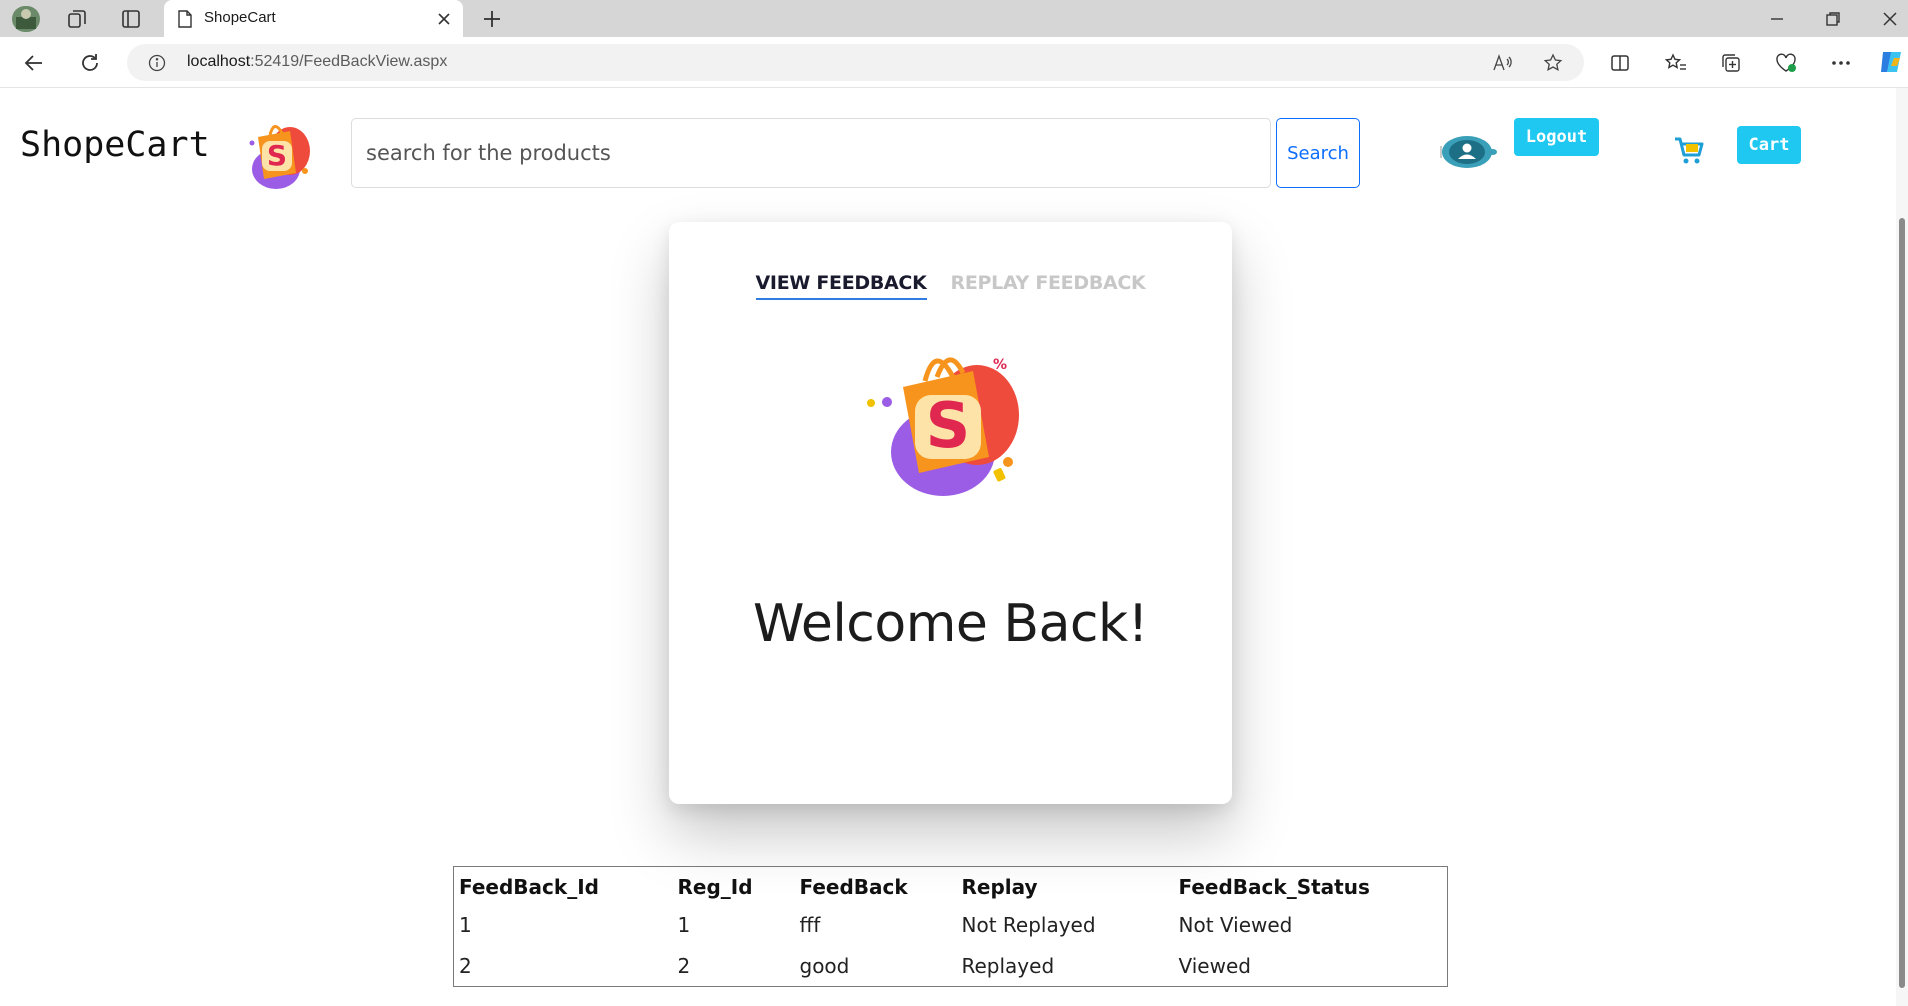 The width and height of the screenshot is (1908, 1006). Describe the element at coordinates (1318, 153) in the screenshot. I see `search-button: Search` at that location.